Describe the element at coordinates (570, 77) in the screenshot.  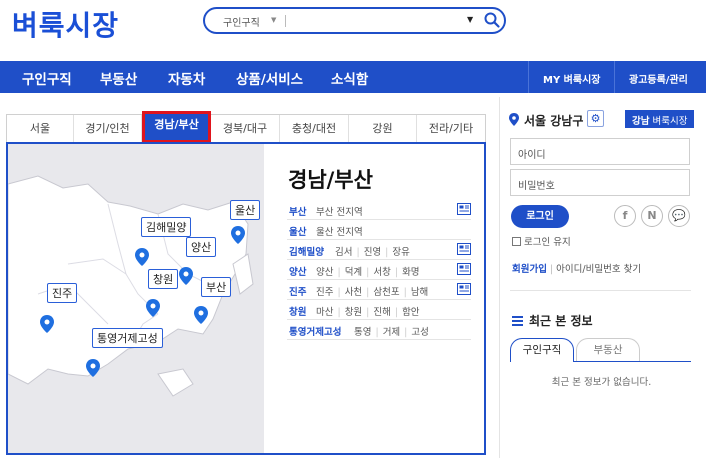
I see `nav-my-page: MY 벼룩시장` at that location.